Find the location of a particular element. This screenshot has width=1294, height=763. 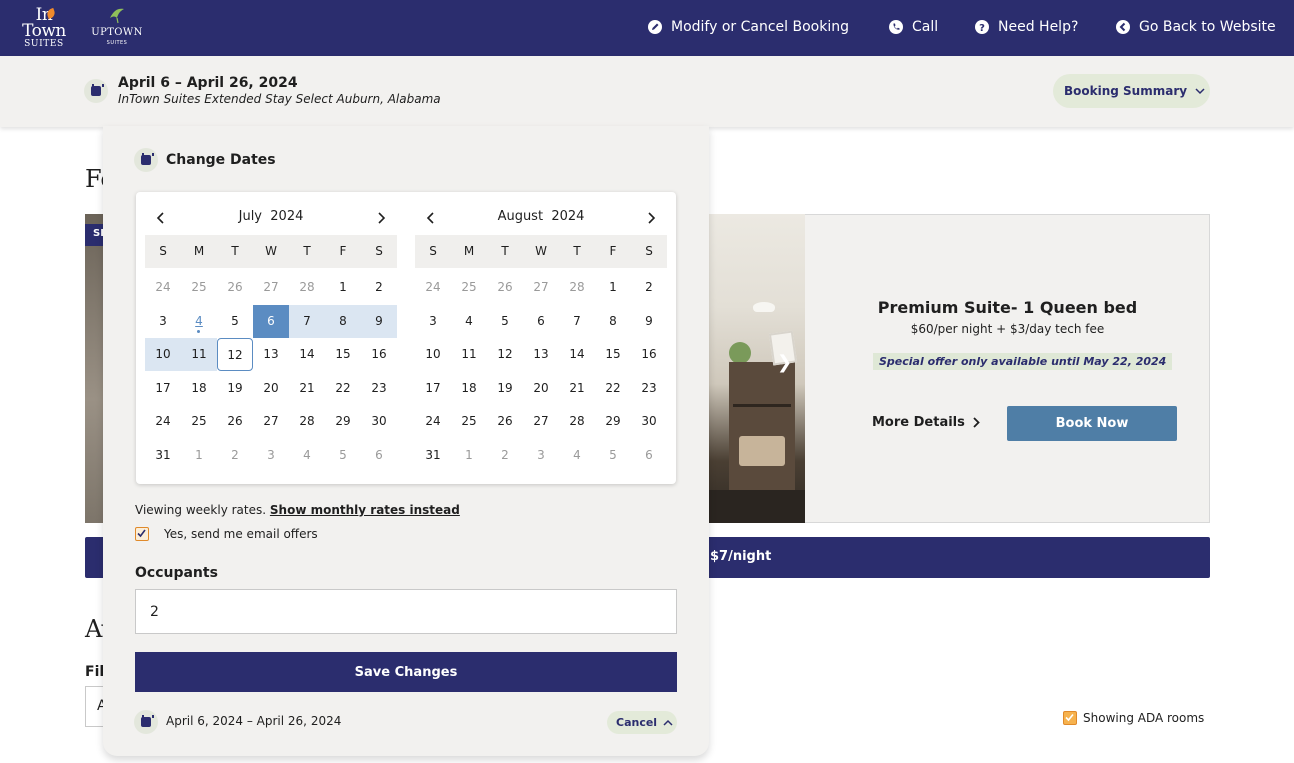

booking-summary-button: Booking Summary is located at coordinates (1131, 91).